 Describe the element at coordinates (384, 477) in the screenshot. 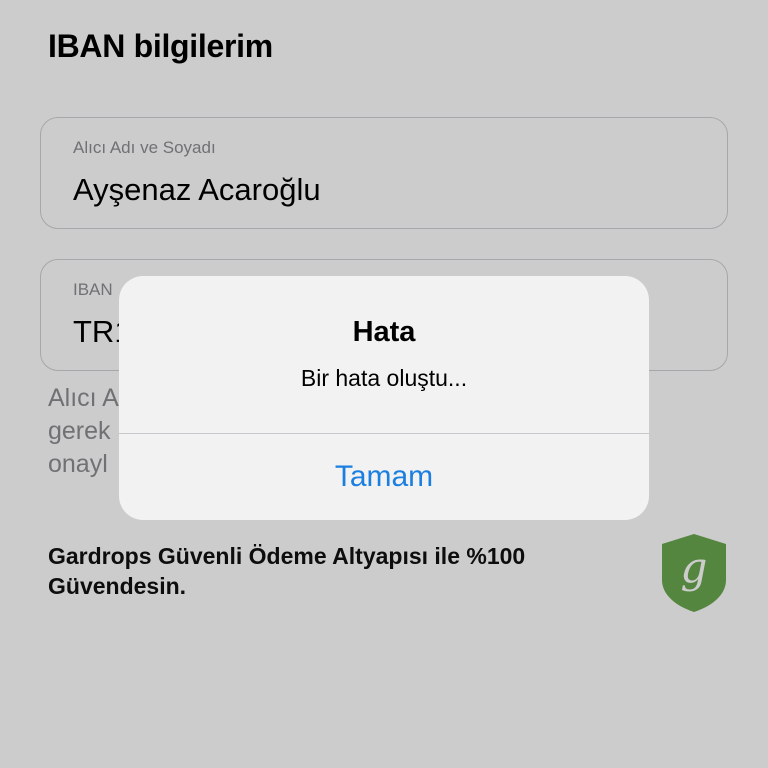

I see `ok-button: Tamam` at that location.